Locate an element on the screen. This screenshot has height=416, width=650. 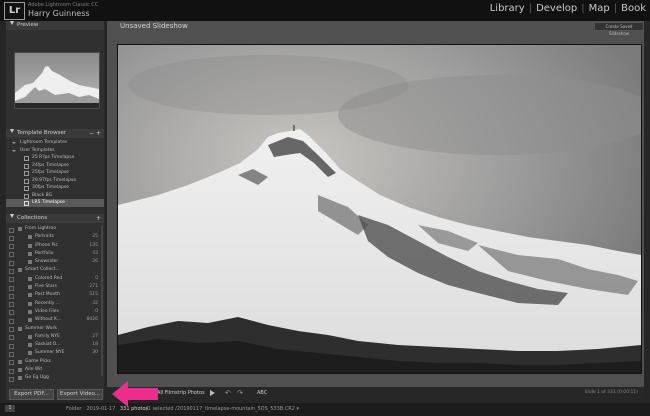
add-remove-icon: − + is located at coordinates (95, 133).